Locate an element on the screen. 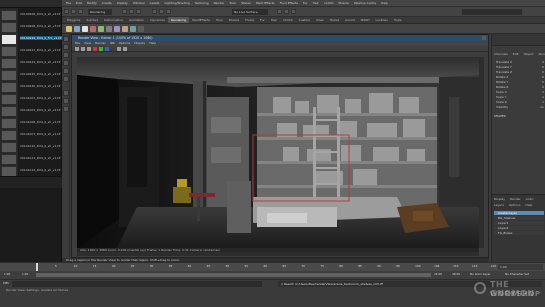 This screenshot has height=307, width=545. channel-row: Rotate X 0 is located at coordinates (520, 77).